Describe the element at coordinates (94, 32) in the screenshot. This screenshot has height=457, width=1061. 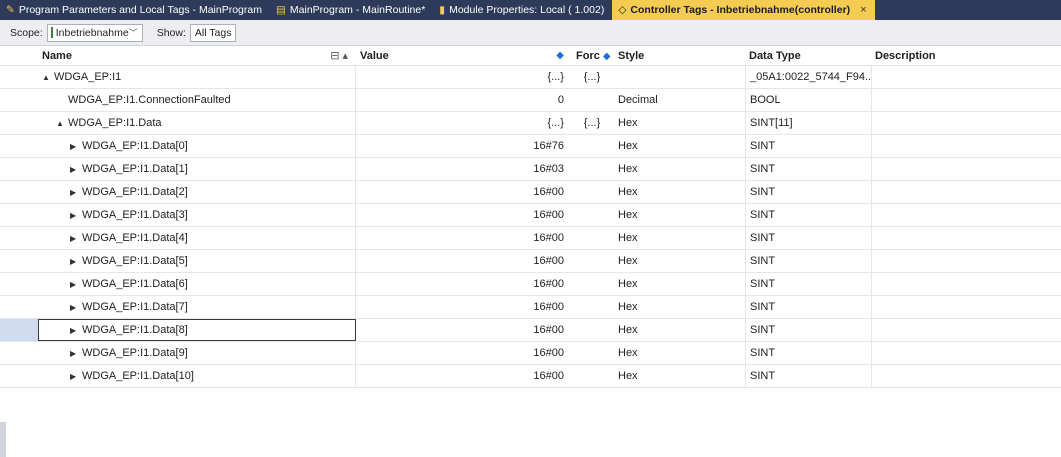
I see `scope-dropdown: Inbetriebnahme ﹀` at that location.